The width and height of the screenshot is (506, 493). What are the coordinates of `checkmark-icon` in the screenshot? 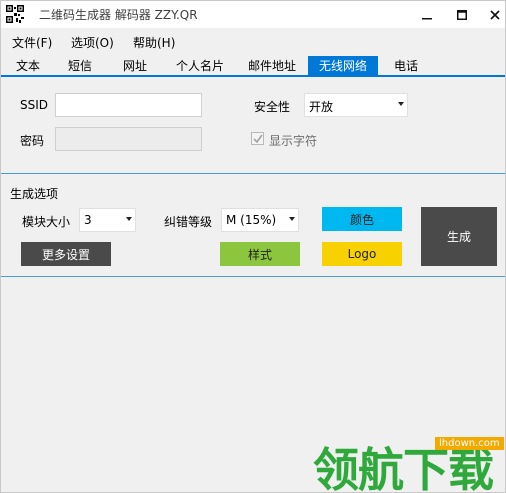 It's located at (258, 139).